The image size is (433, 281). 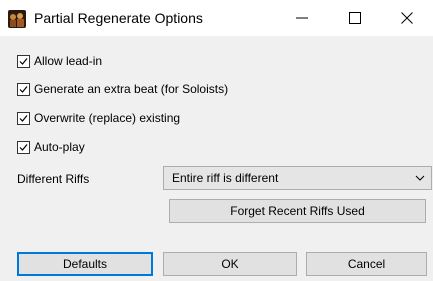 What do you see at coordinates (366, 264) in the screenshot?
I see `cancel-button: Cancel` at bounding box center [366, 264].